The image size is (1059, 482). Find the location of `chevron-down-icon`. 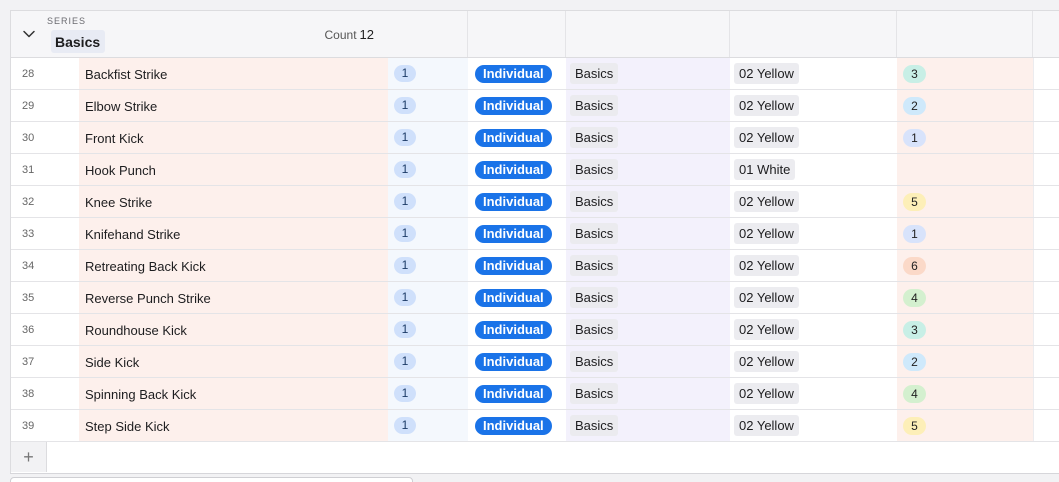

chevron-down-icon is located at coordinates (29, 34).